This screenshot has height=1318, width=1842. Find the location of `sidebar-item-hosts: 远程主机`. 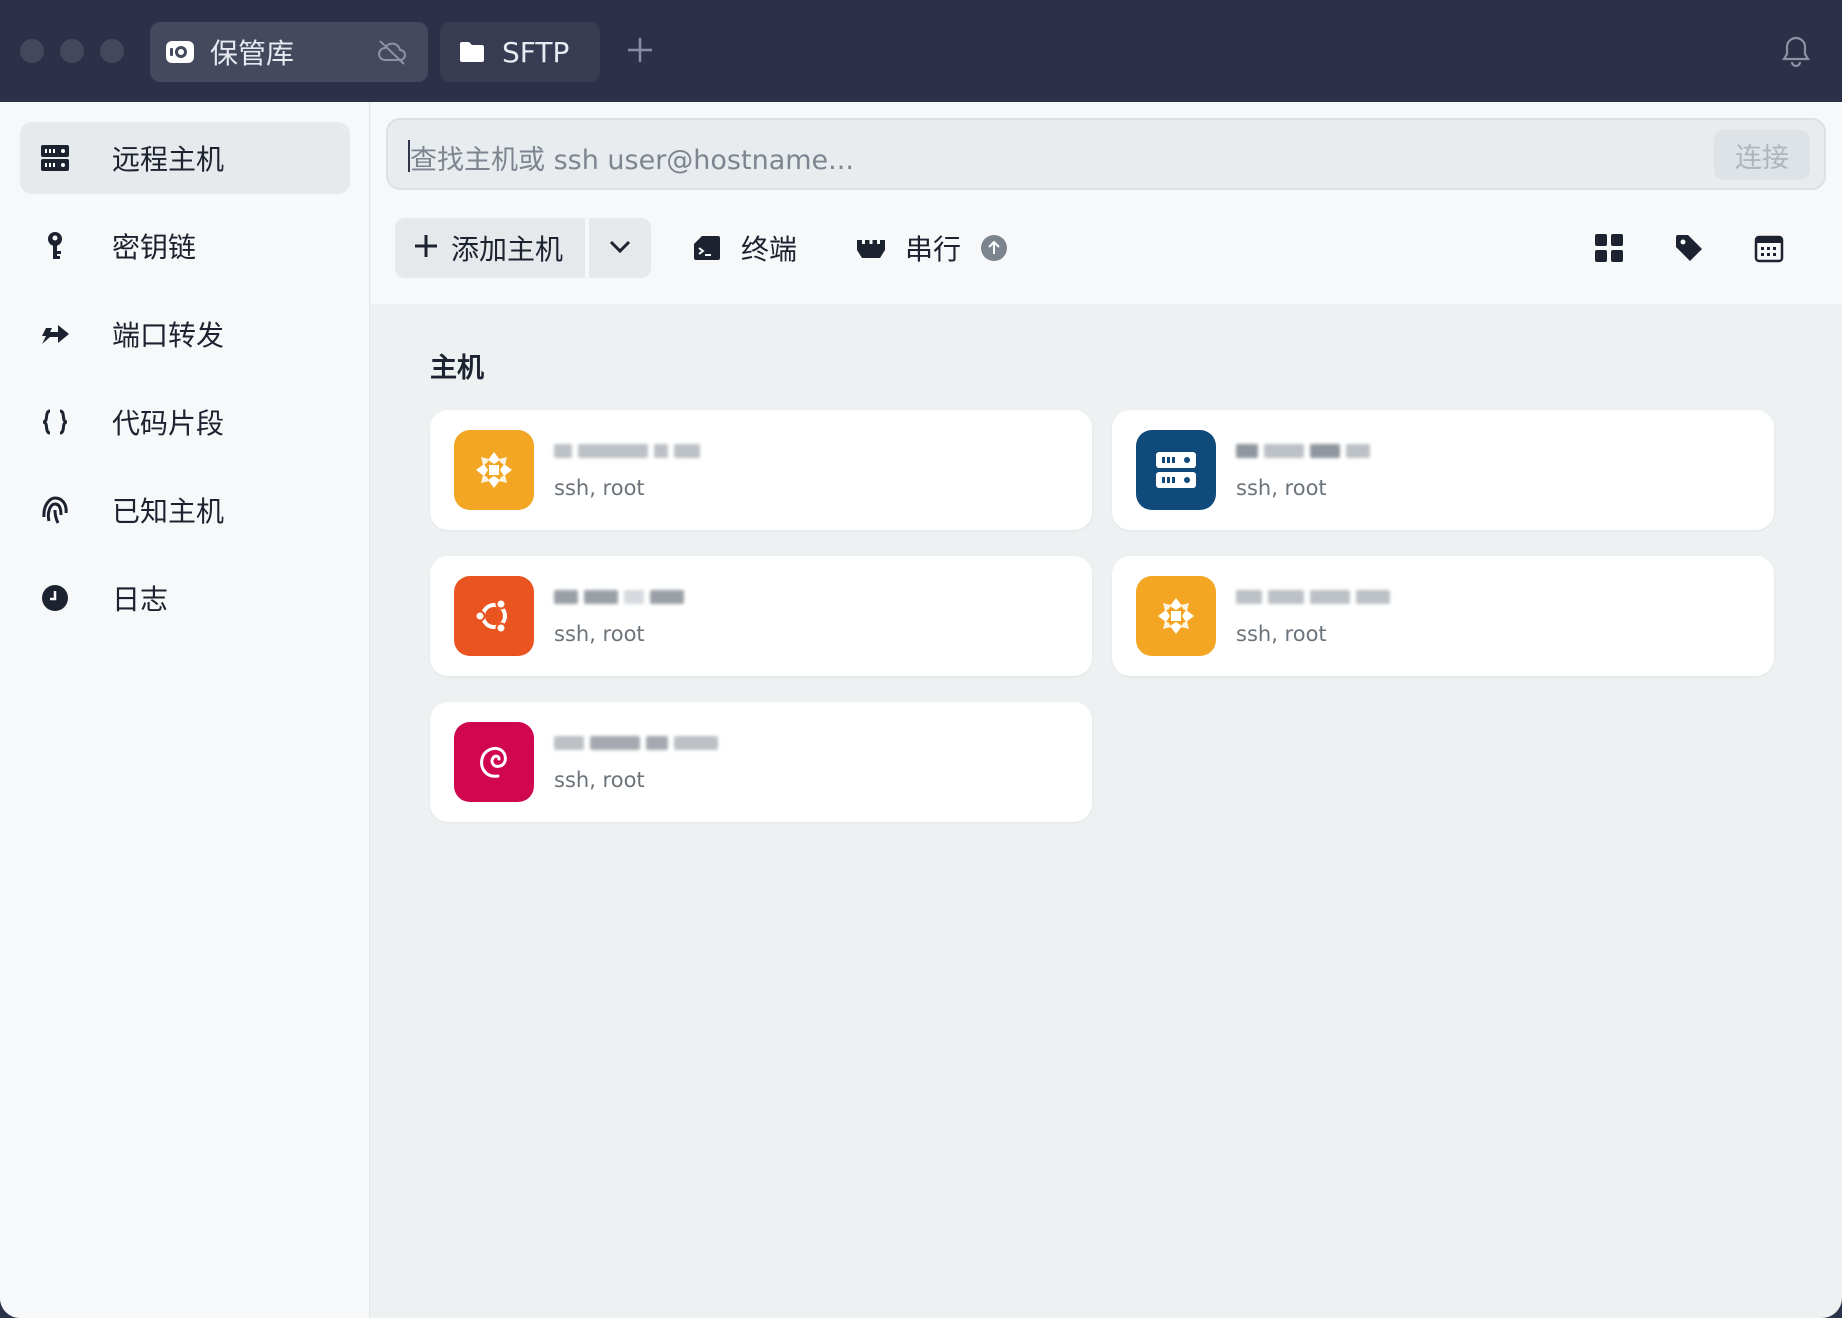

sidebar-item-hosts: 远程主机 is located at coordinates (185, 158).